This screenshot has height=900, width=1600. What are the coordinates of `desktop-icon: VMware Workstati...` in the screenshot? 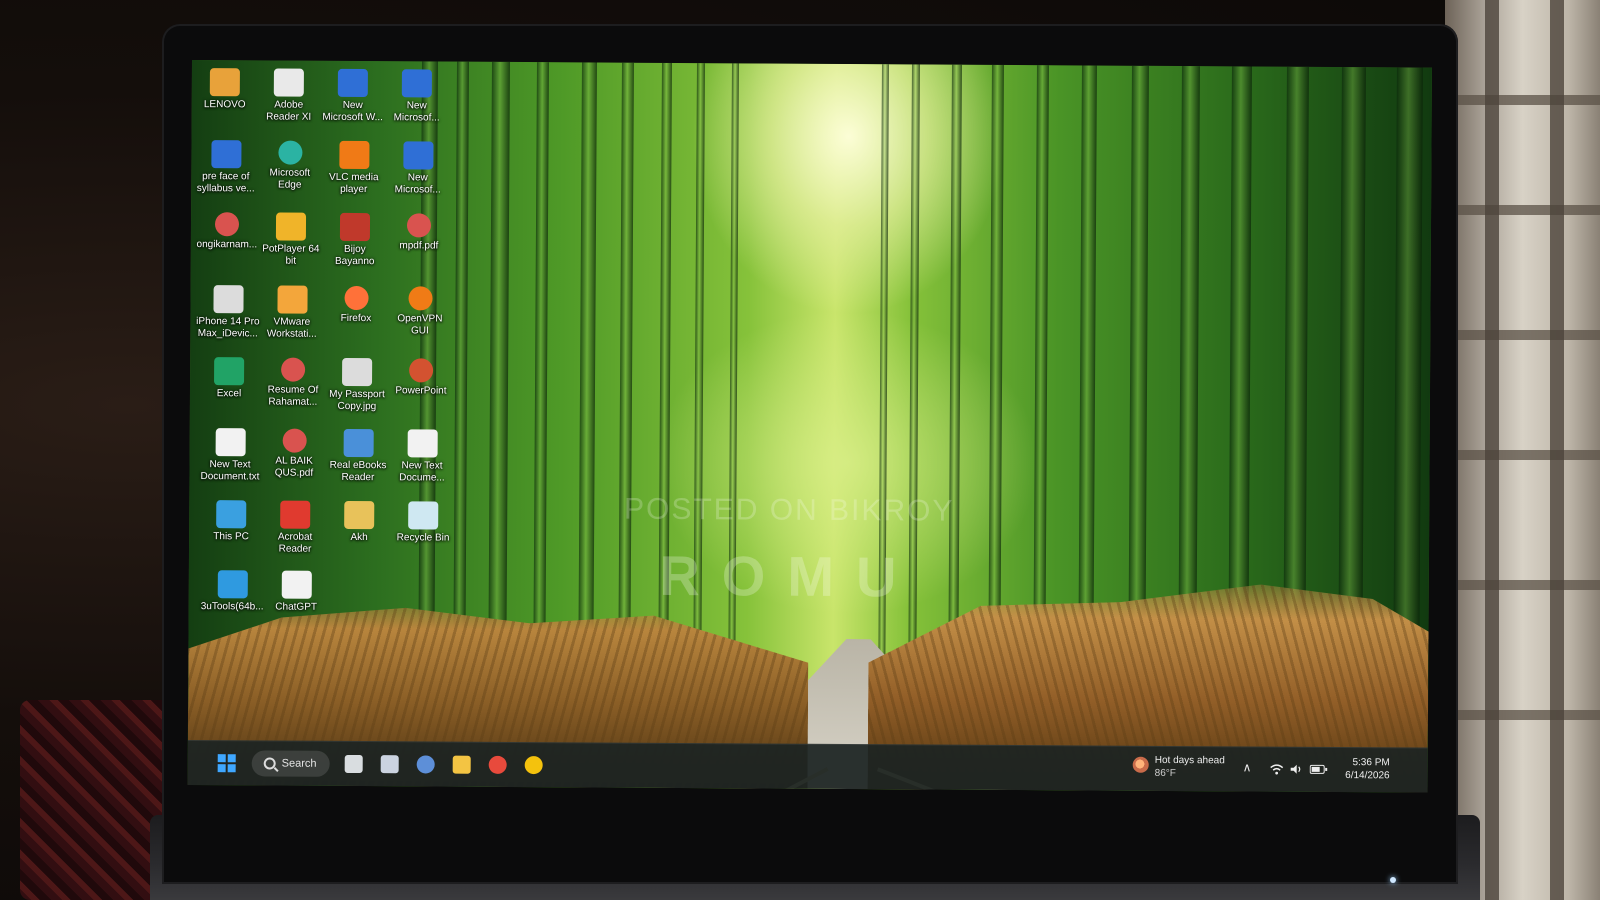 It's located at (292, 312).